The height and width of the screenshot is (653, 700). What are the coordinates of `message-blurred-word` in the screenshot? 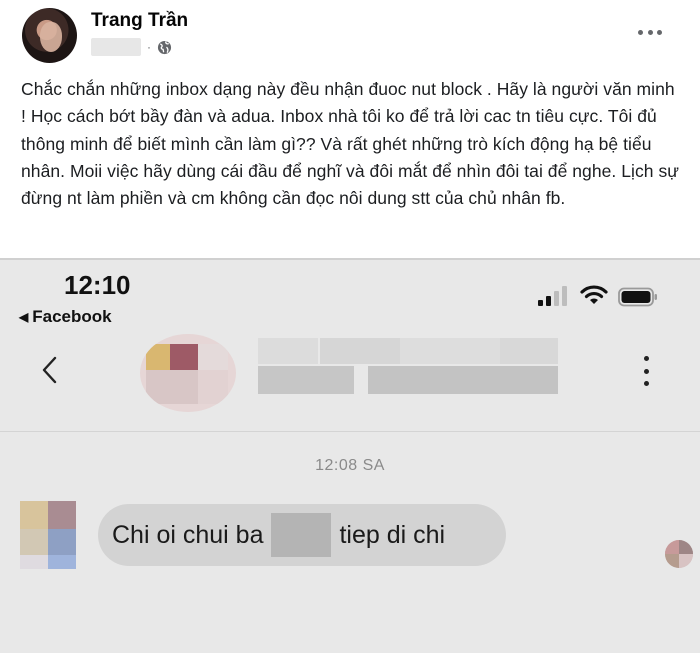 It's located at (301, 535).